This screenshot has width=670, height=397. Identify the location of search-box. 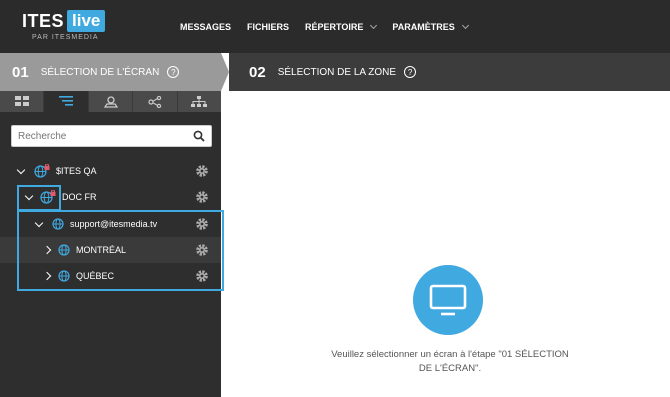
(111, 136).